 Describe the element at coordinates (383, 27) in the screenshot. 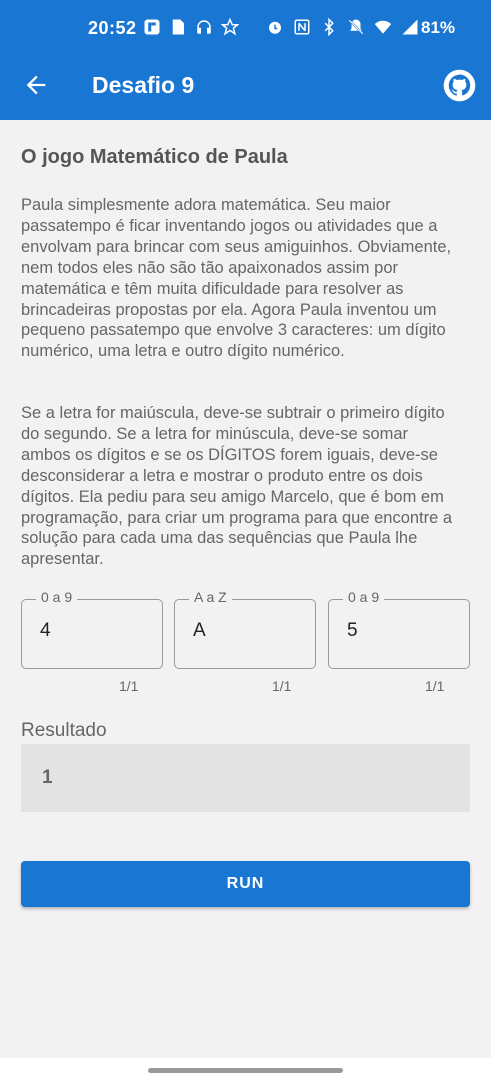

I see `wifi-icon` at that location.